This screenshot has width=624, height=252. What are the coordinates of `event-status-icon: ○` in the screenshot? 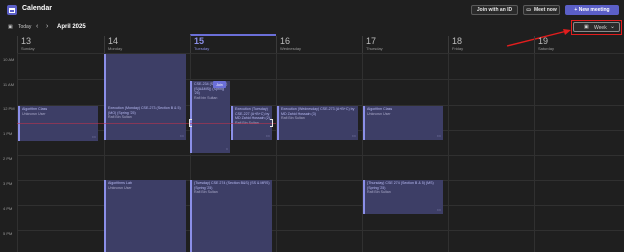 It's located at (226, 149).